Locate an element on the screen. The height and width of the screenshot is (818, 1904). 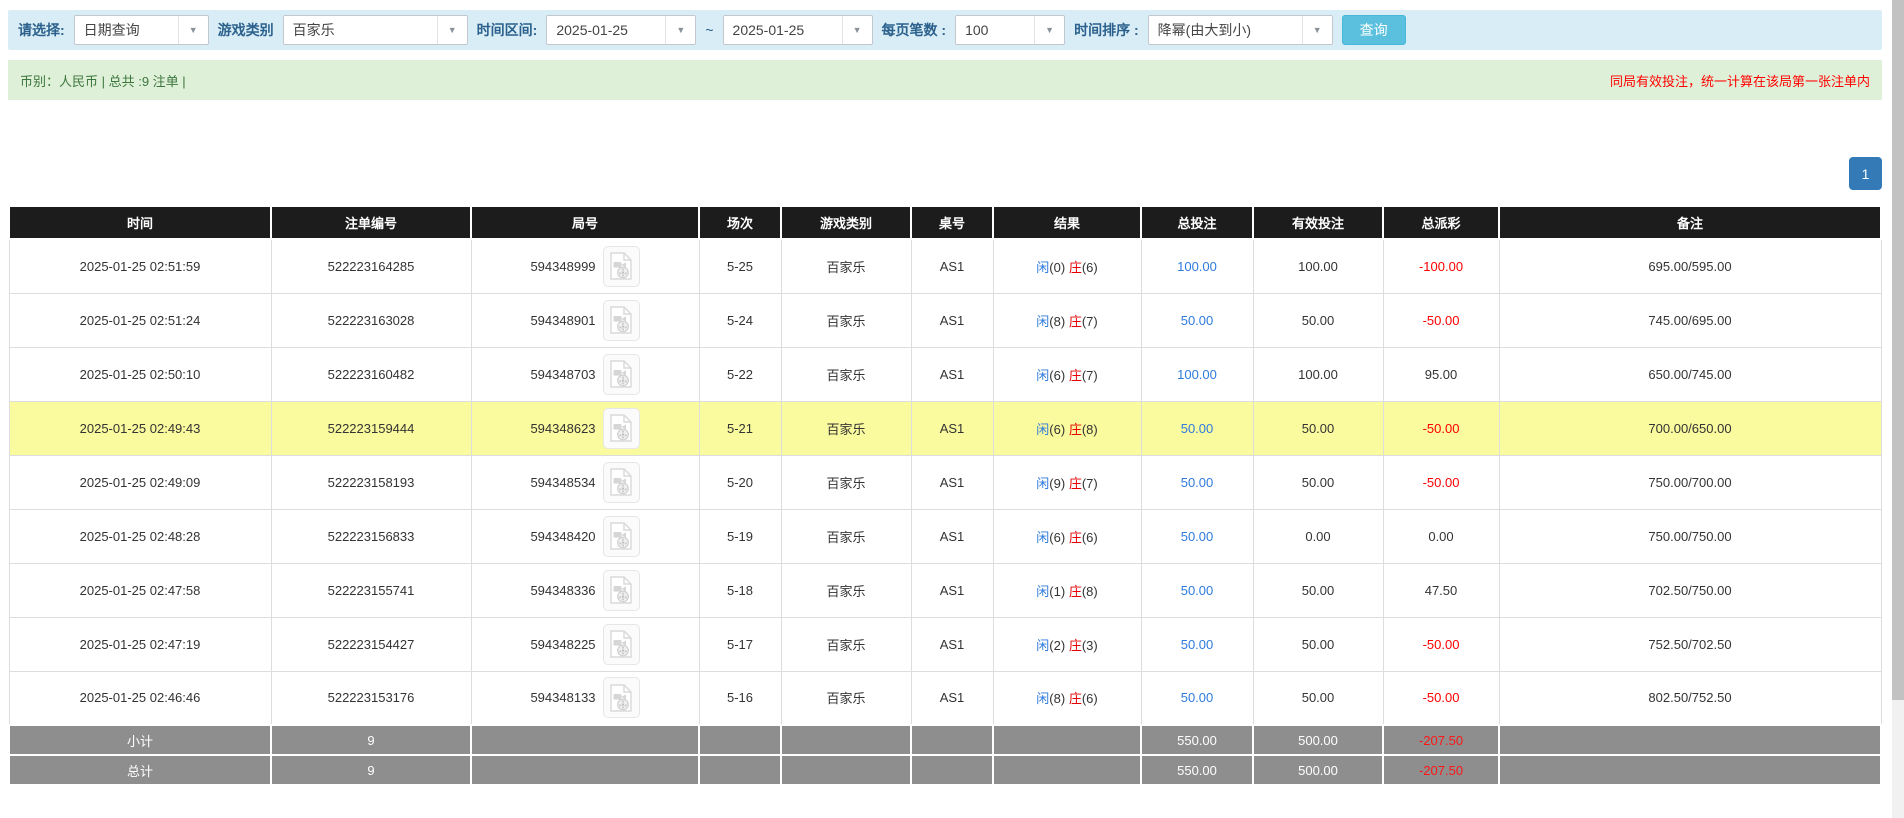
time-sort-select: 降幂(由大到小) ▼ is located at coordinates (1240, 30).